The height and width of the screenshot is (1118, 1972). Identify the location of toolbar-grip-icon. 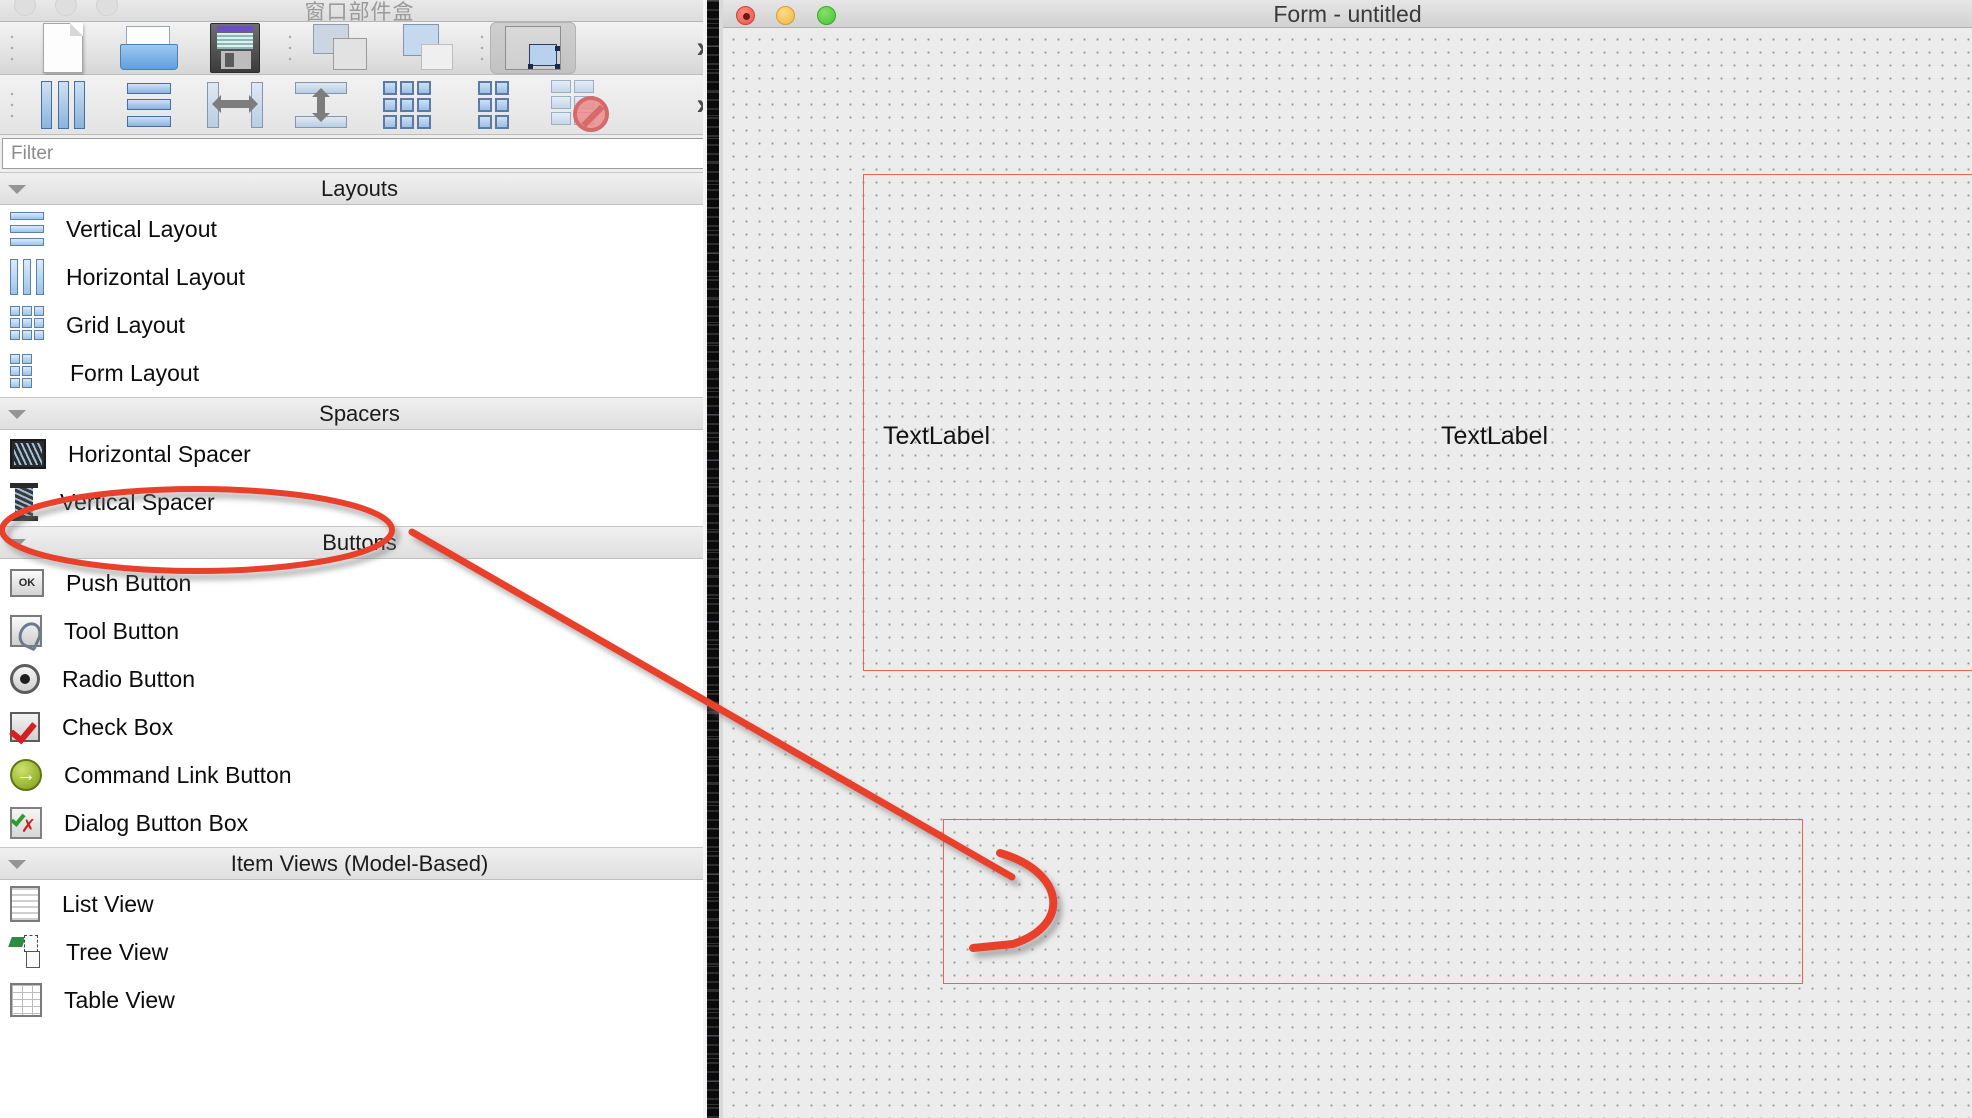
(12, 48).